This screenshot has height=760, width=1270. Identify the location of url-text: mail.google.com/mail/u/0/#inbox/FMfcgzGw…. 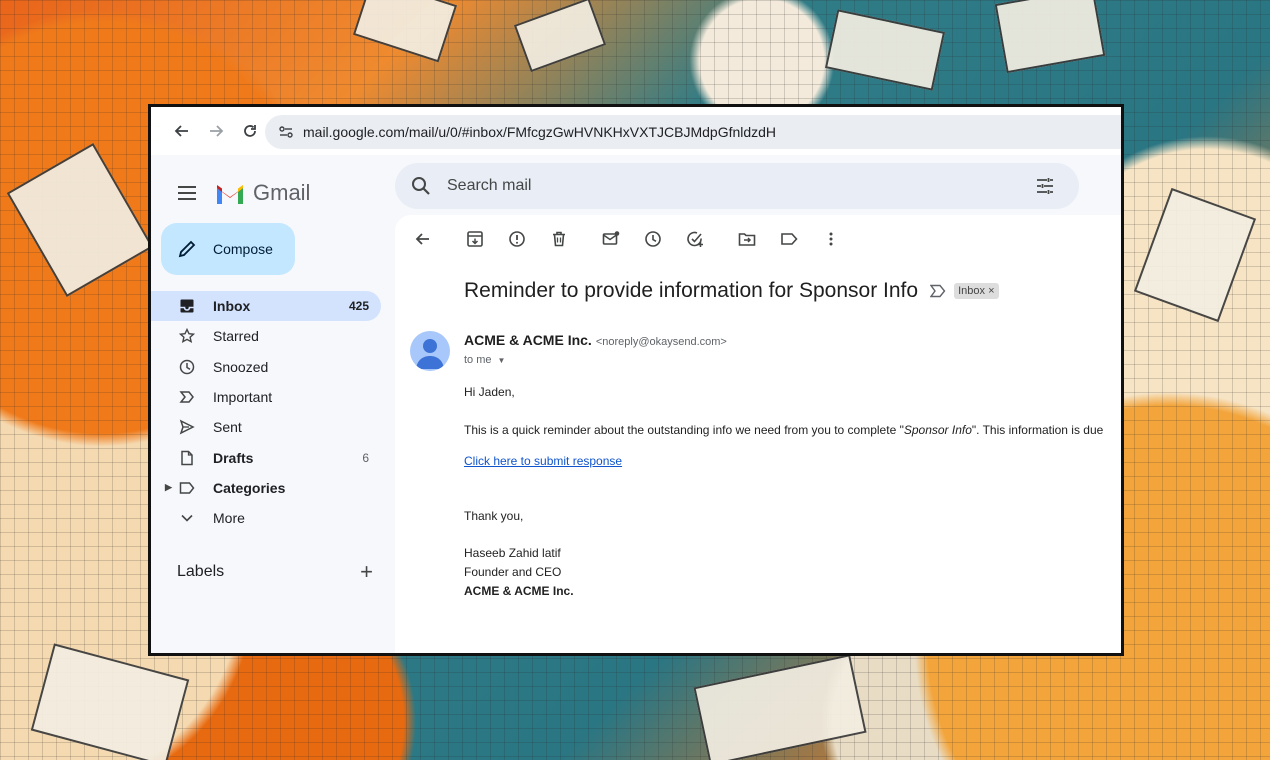
(540, 132).